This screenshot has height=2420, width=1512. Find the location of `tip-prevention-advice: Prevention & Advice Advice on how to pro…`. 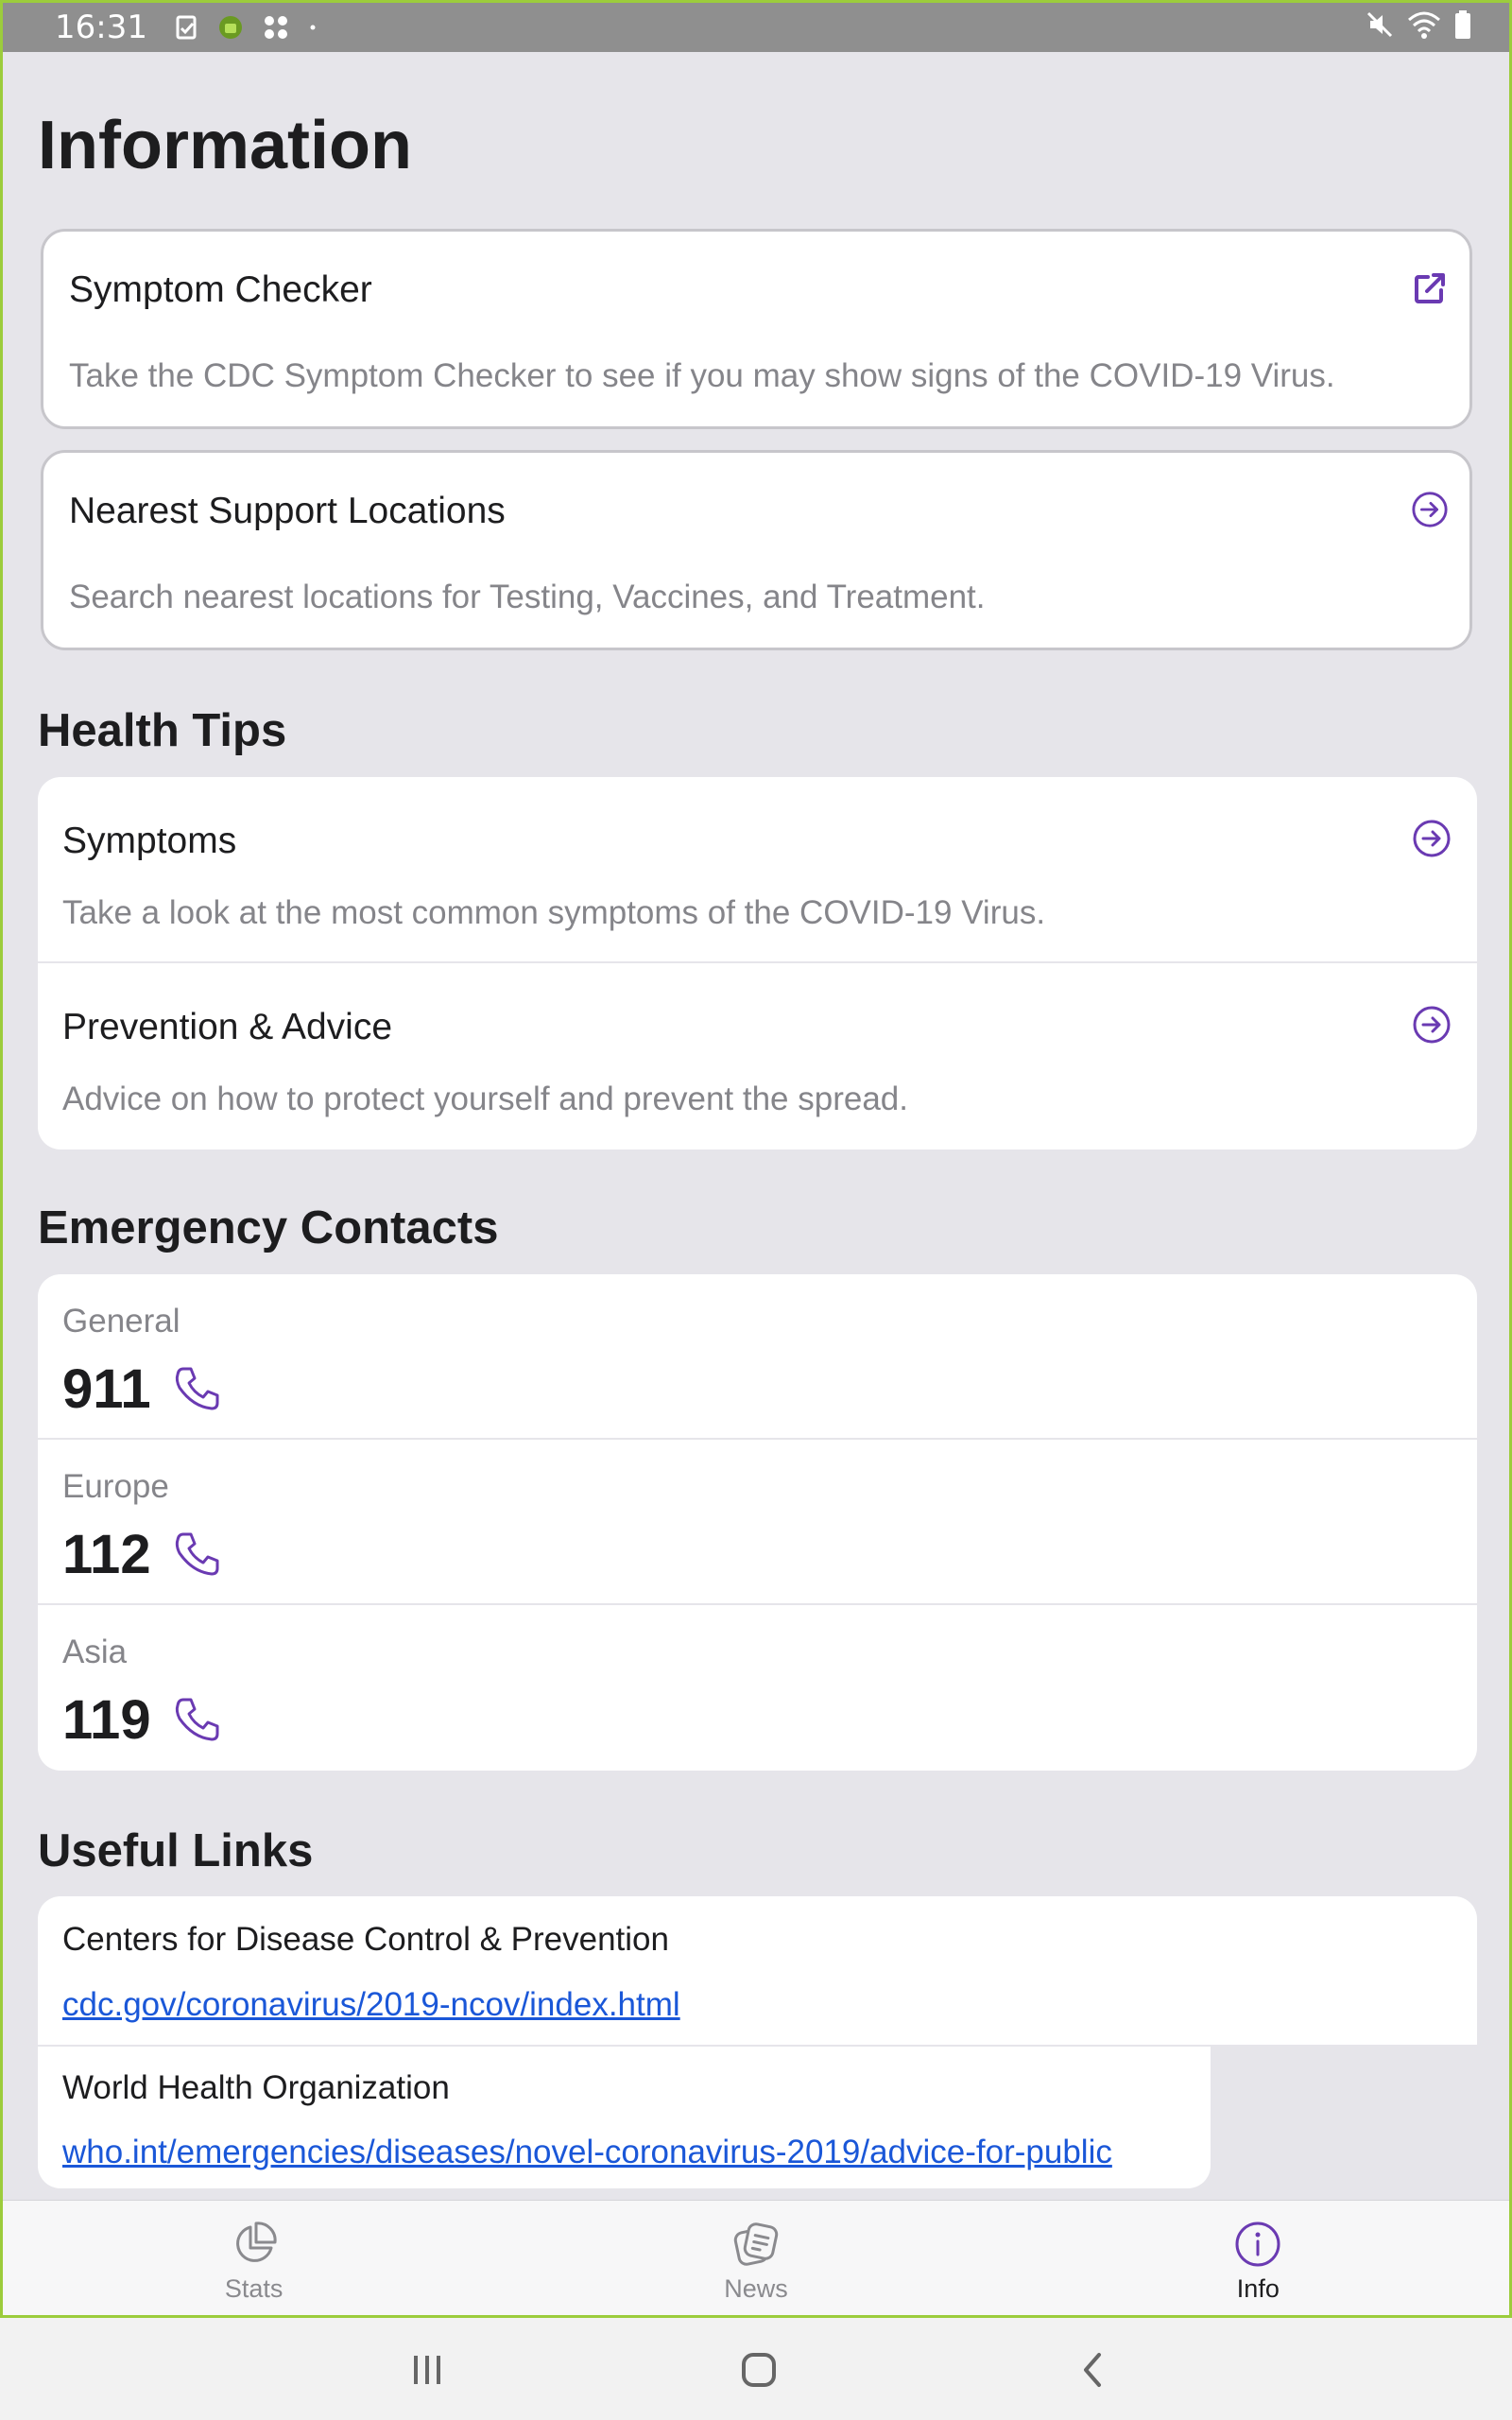

tip-prevention-advice: Prevention & Advice Advice on how to pro… is located at coordinates (757, 1056).